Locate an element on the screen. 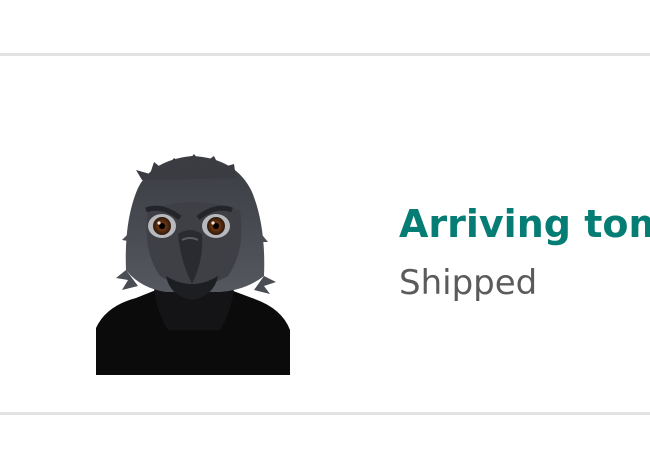 The height and width of the screenshot is (454, 650). shipment-status-label: Shipped is located at coordinates (468, 283).